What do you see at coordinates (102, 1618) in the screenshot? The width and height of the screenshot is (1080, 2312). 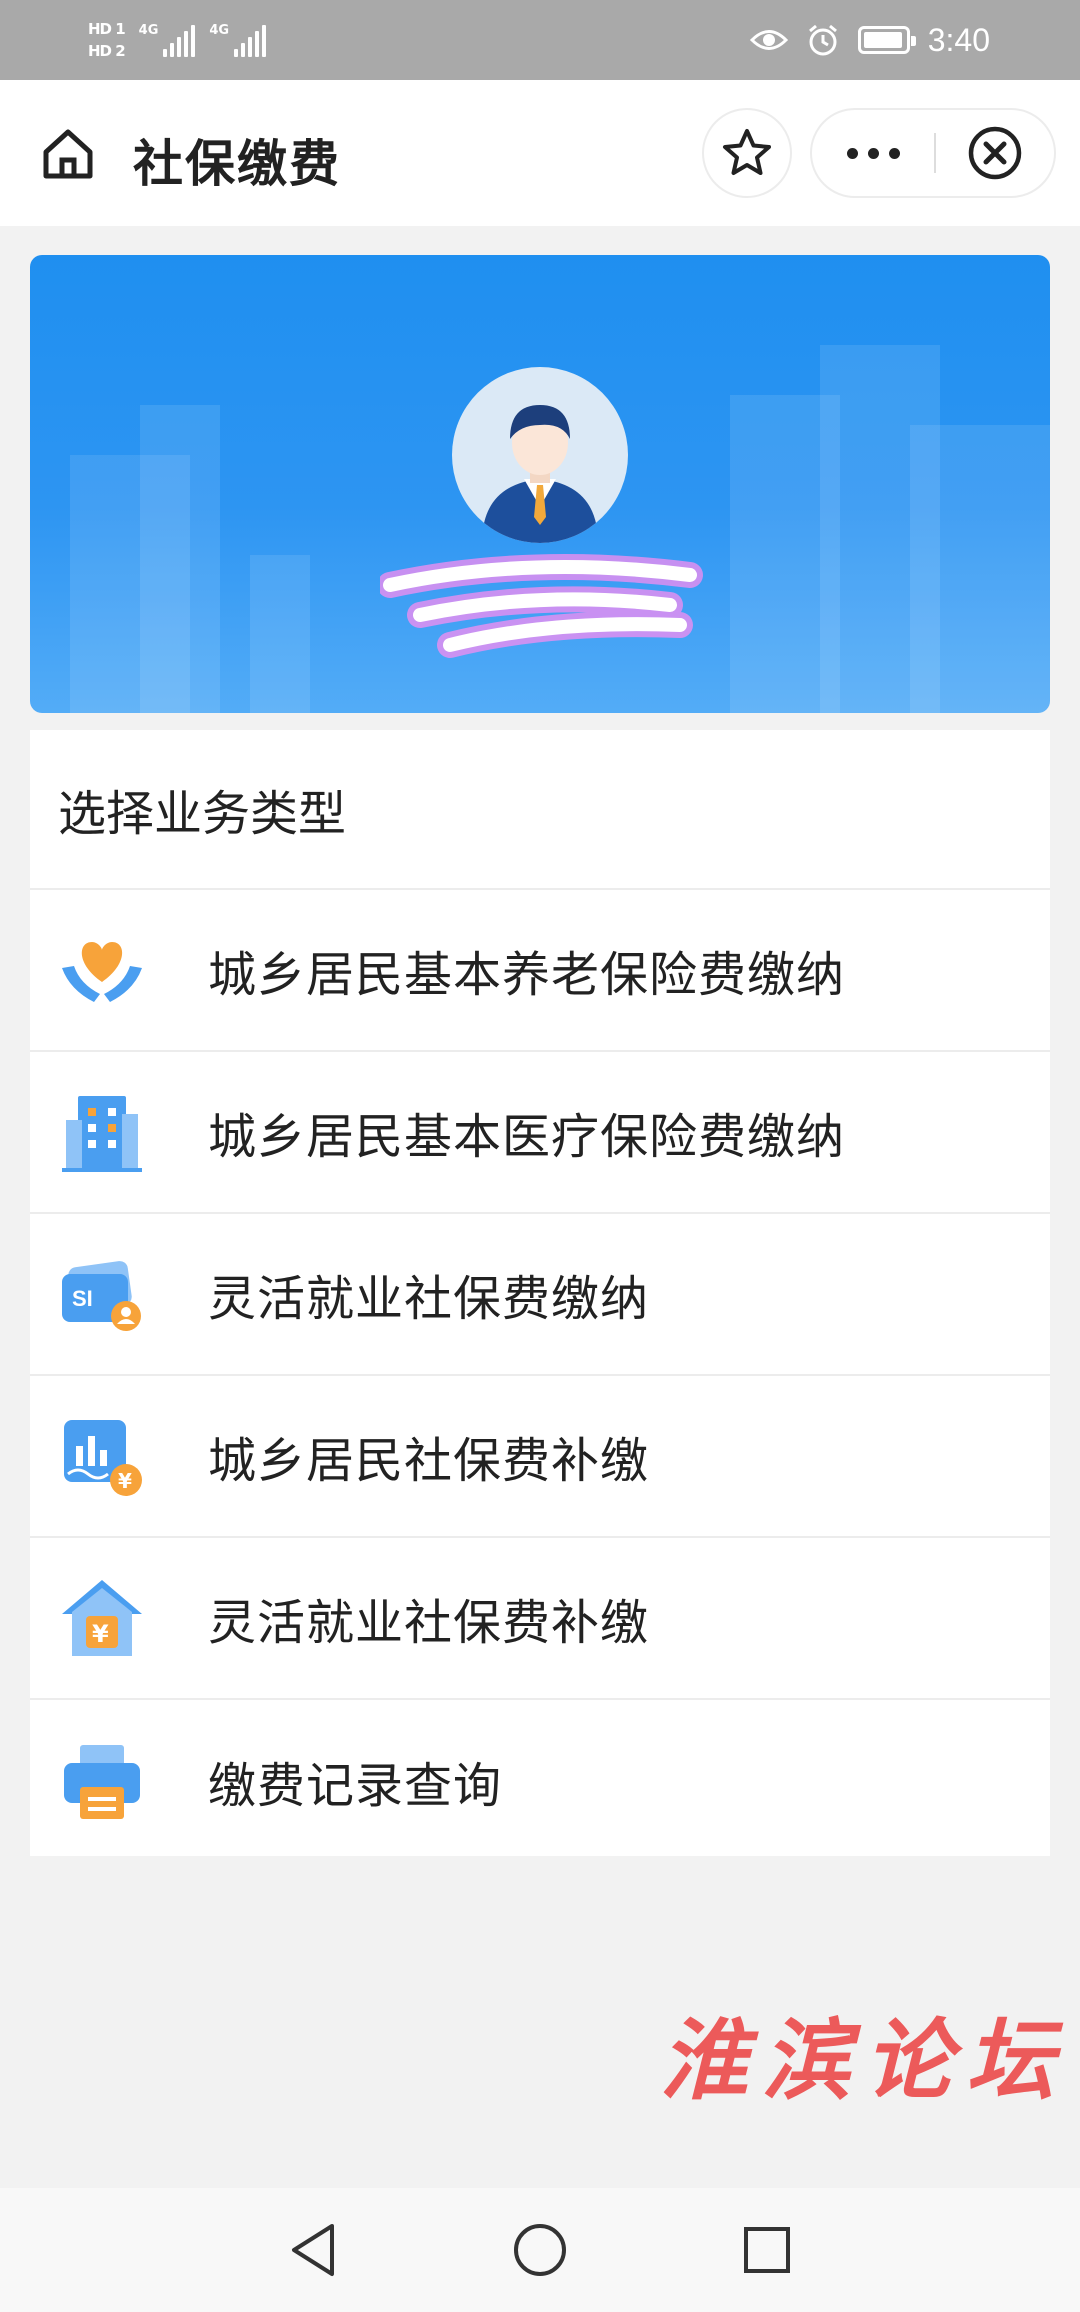 I see `house-yuan-icon: ¥` at bounding box center [102, 1618].